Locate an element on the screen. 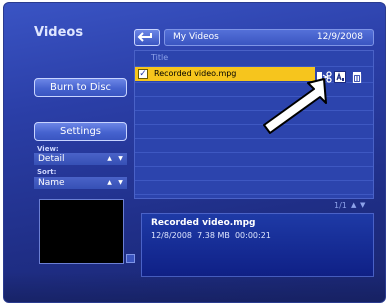 This screenshot has height=305, width=388. settings-button: Settings is located at coordinates (80, 131).